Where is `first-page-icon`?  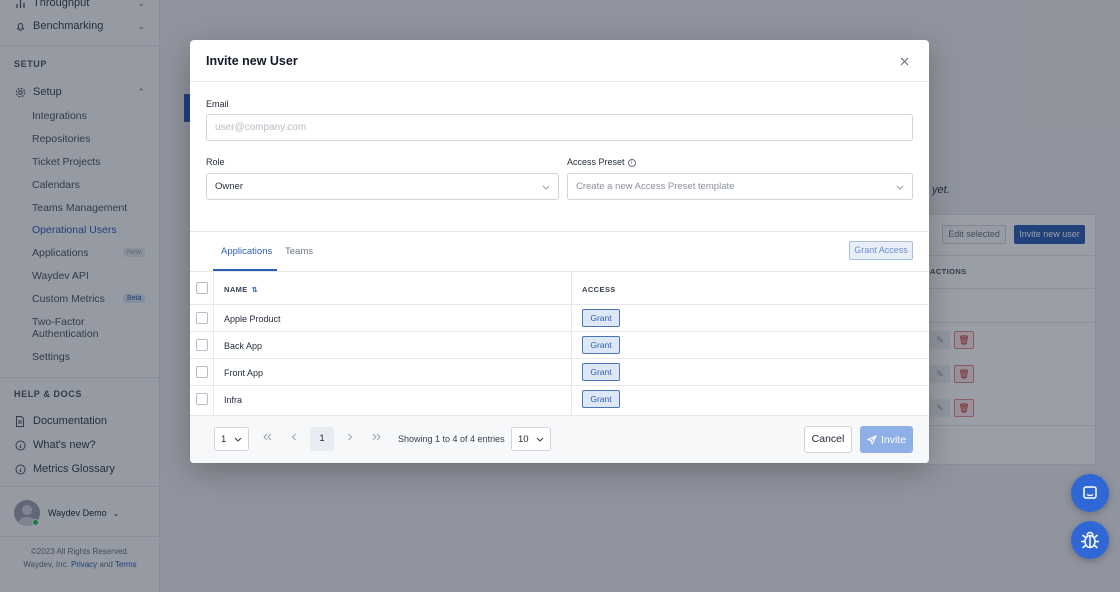
first-page-icon is located at coordinates (267, 438).